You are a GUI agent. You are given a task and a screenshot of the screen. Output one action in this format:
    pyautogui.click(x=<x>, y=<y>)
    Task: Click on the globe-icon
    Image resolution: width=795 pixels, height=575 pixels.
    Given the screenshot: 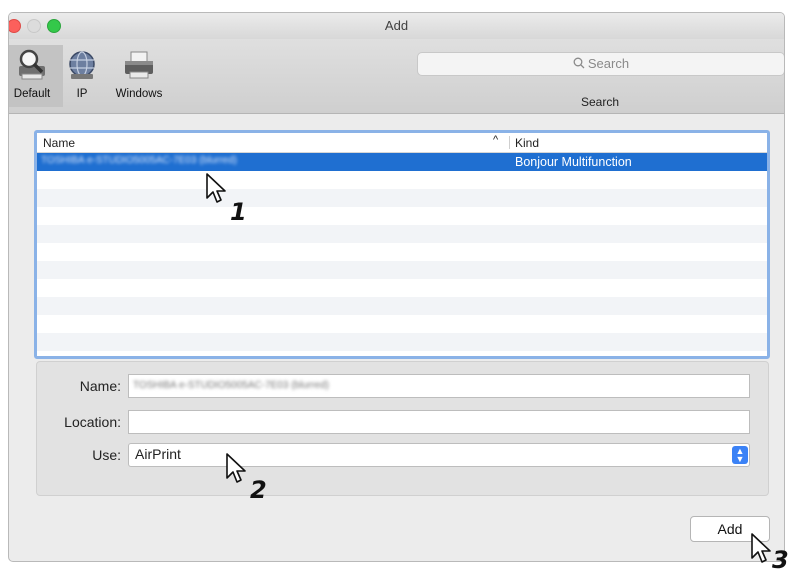 What is the action you would take?
    pyautogui.click(x=82, y=65)
    